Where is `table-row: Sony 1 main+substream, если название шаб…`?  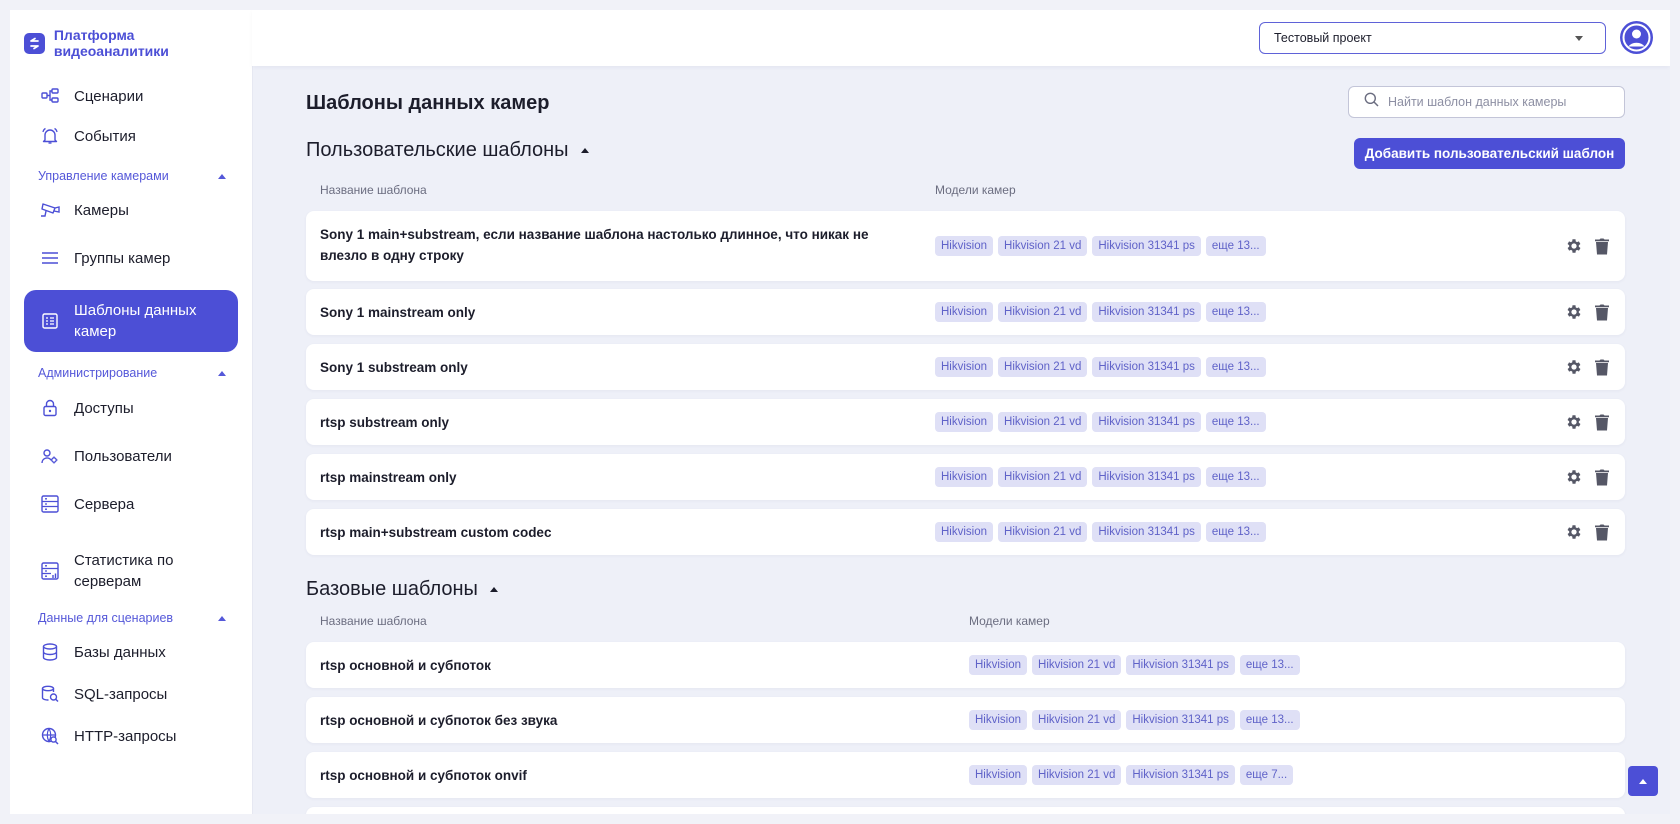 table-row: Sony 1 main+substream, если название шаб… is located at coordinates (965, 246).